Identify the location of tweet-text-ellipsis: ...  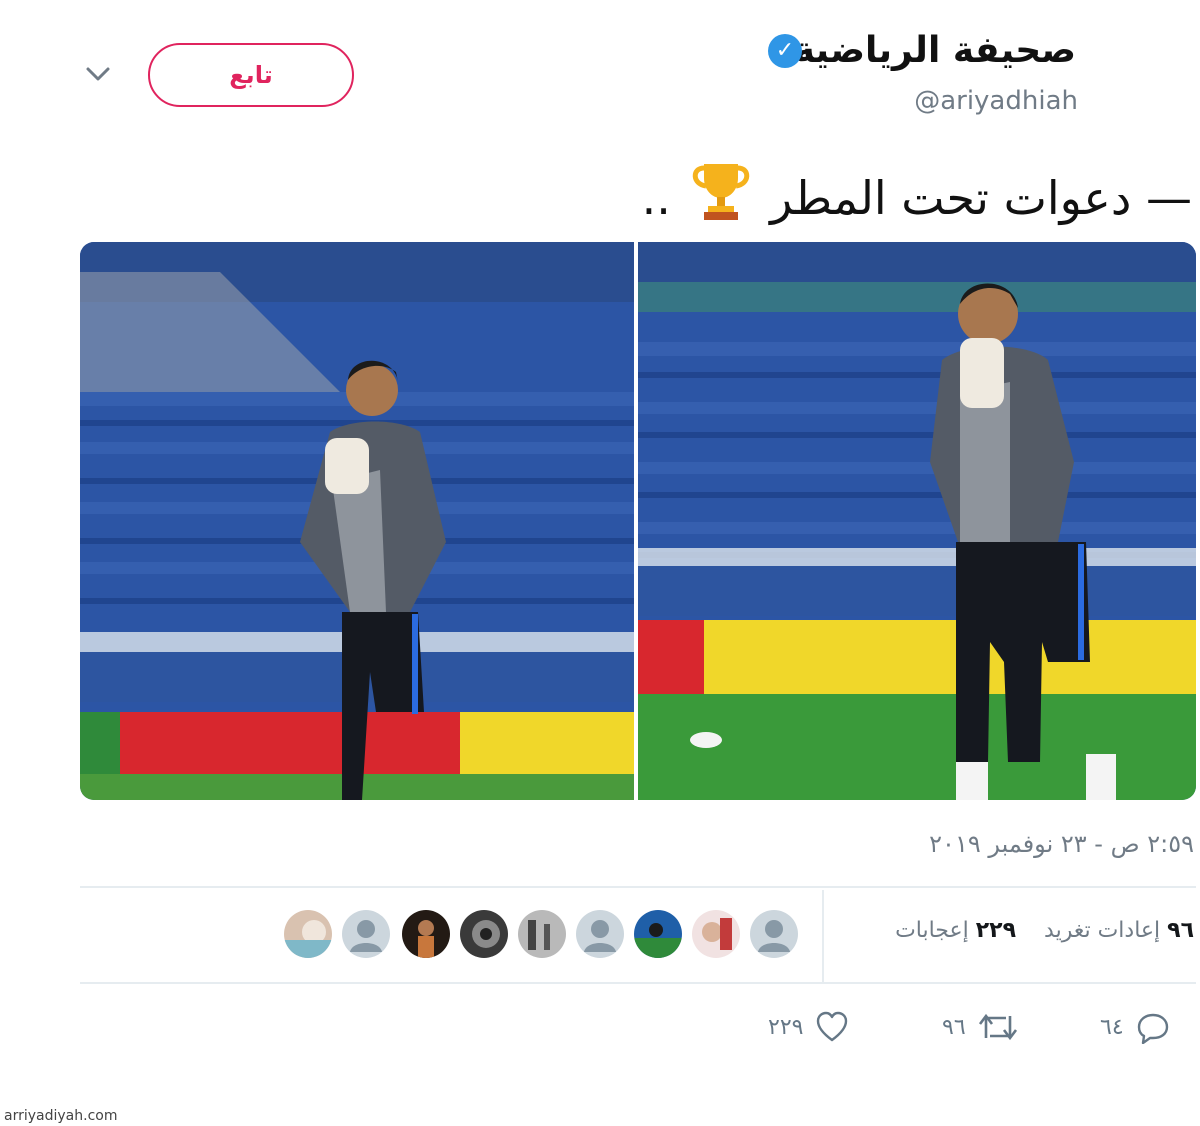
(656, 198).